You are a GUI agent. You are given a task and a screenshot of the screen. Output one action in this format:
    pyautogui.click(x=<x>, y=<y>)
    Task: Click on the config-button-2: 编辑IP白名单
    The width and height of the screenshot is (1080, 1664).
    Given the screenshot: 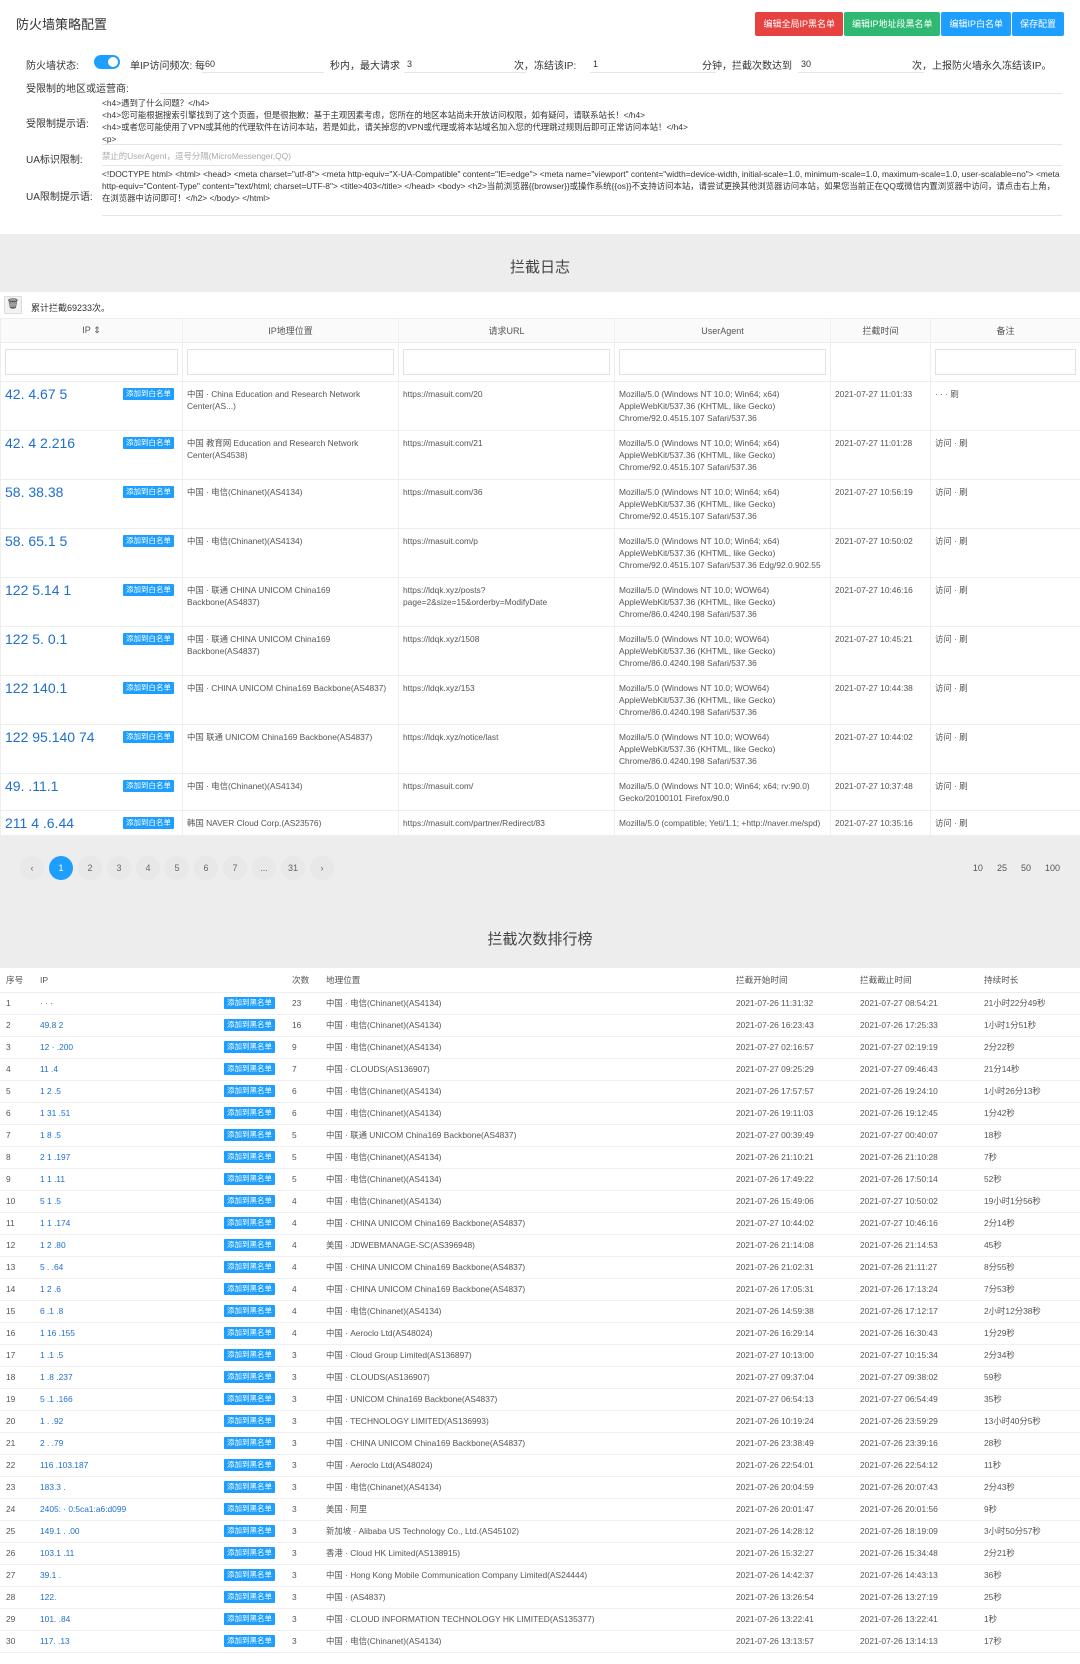 What is the action you would take?
    pyautogui.click(x=976, y=24)
    